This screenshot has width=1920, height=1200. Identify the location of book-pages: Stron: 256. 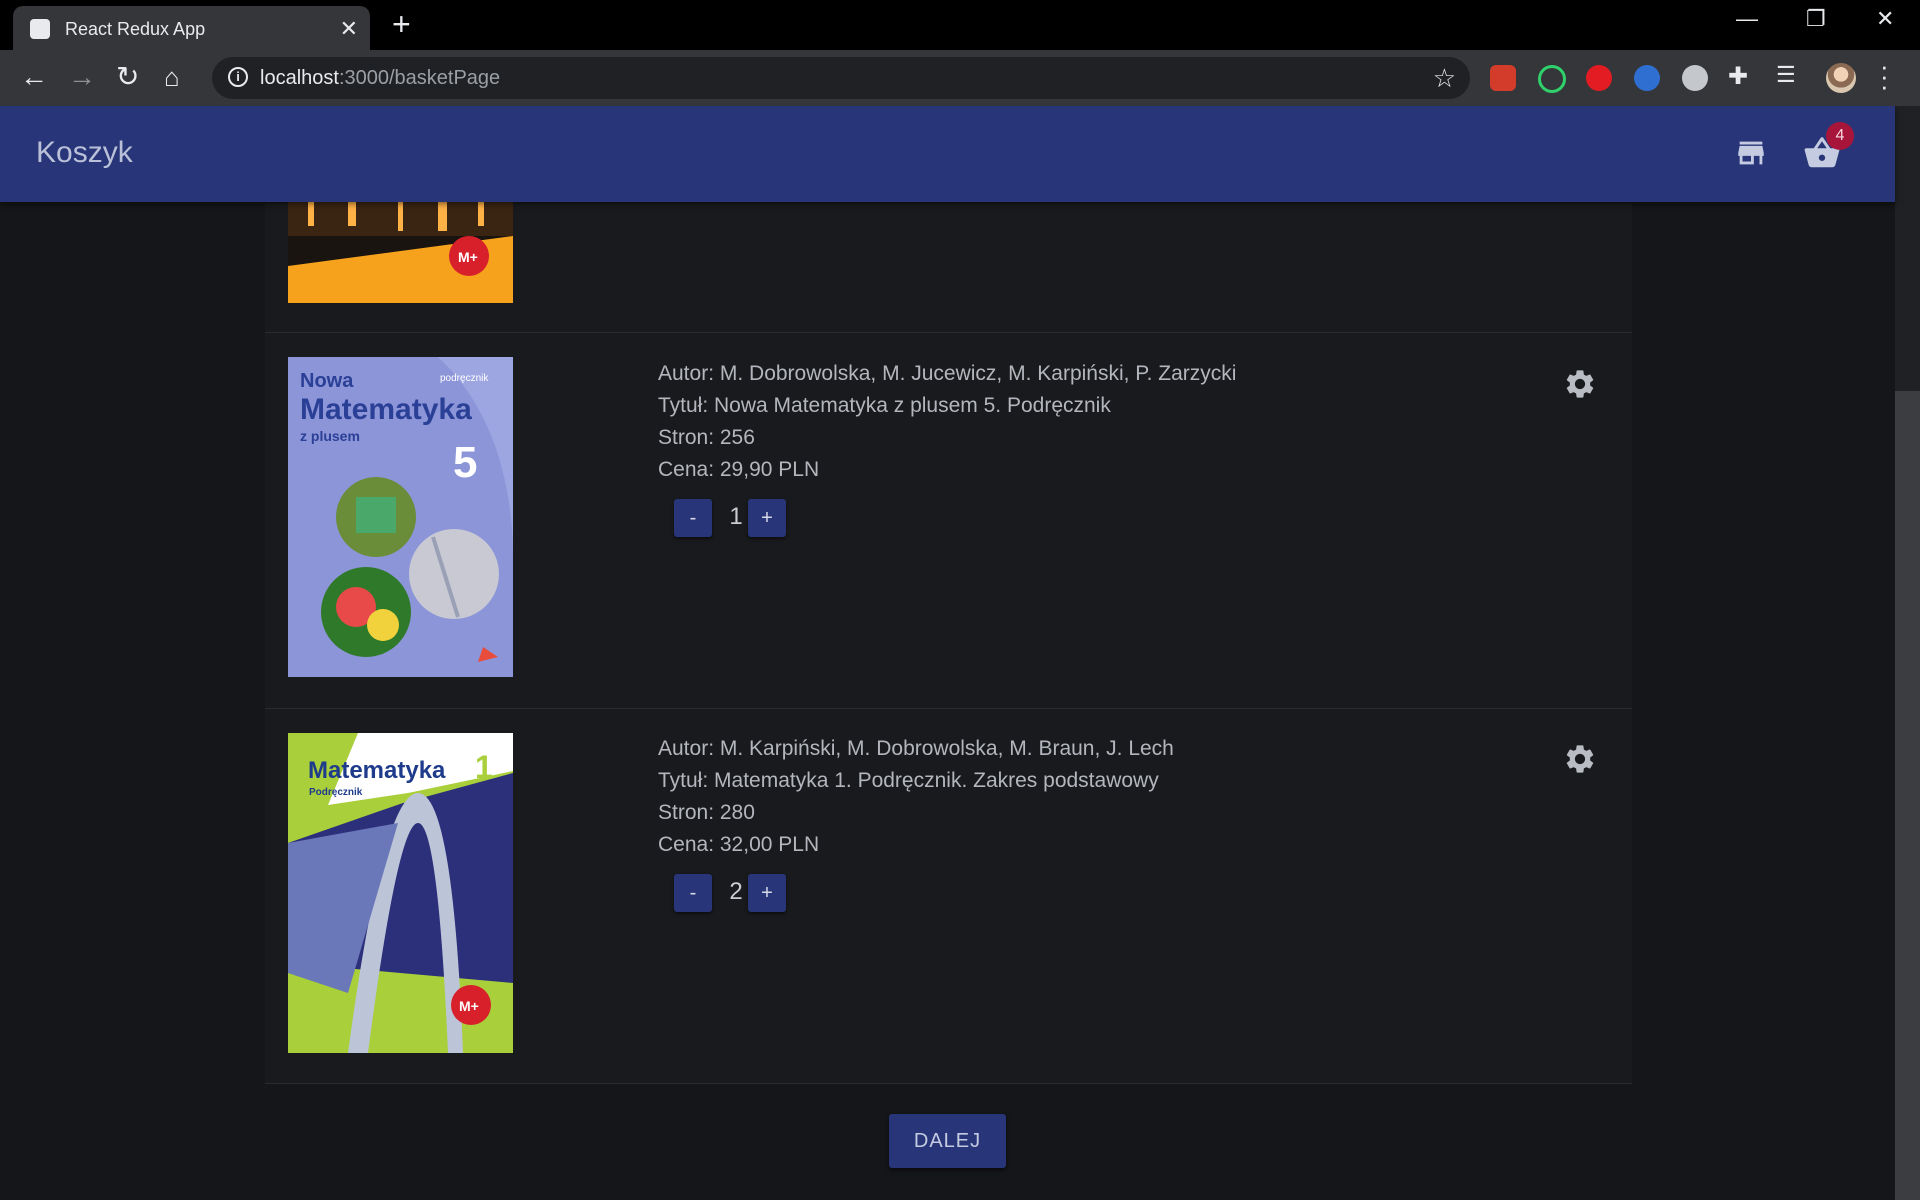
(706, 437).